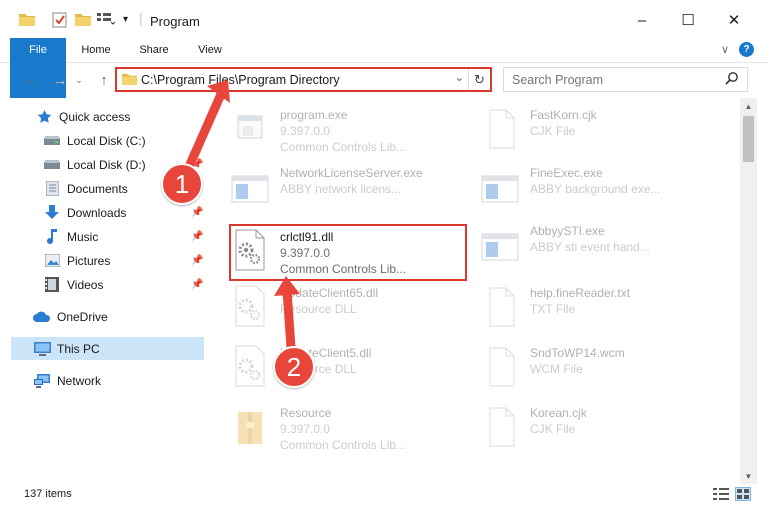 The height and width of the screenshot is (523, 769). Describe the element at coordinates (97, 212) in the screenshot. I see `sidebar-item-label: Downloads` at that location.